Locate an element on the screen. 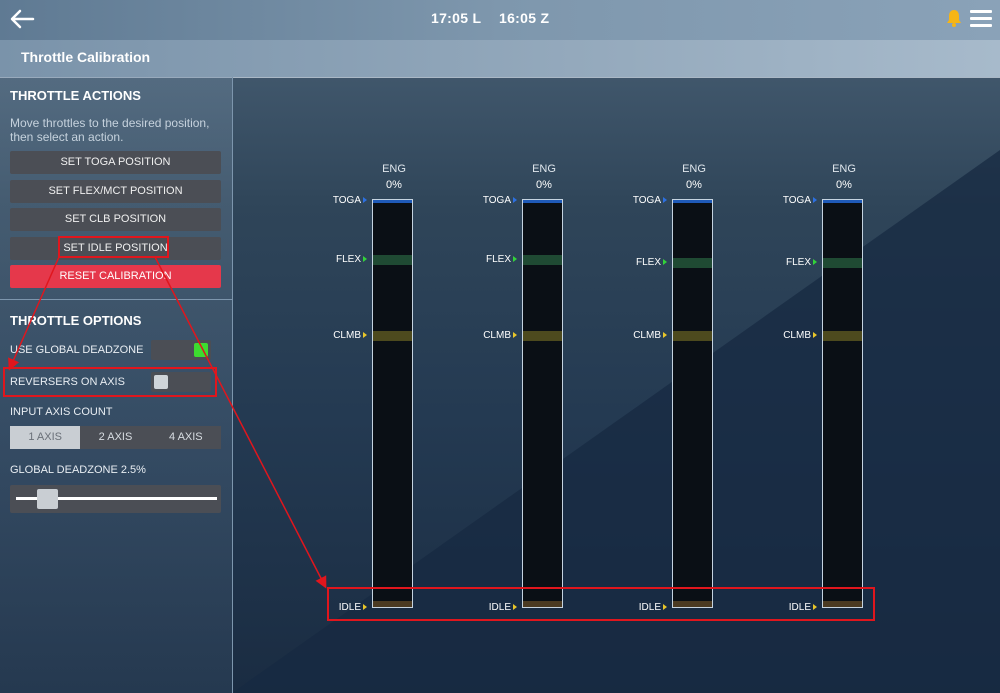 This screenshot has height=693, width=1000. throttle-options-title: THROTTLE OPTIONS is located at coordinates (76, 320).